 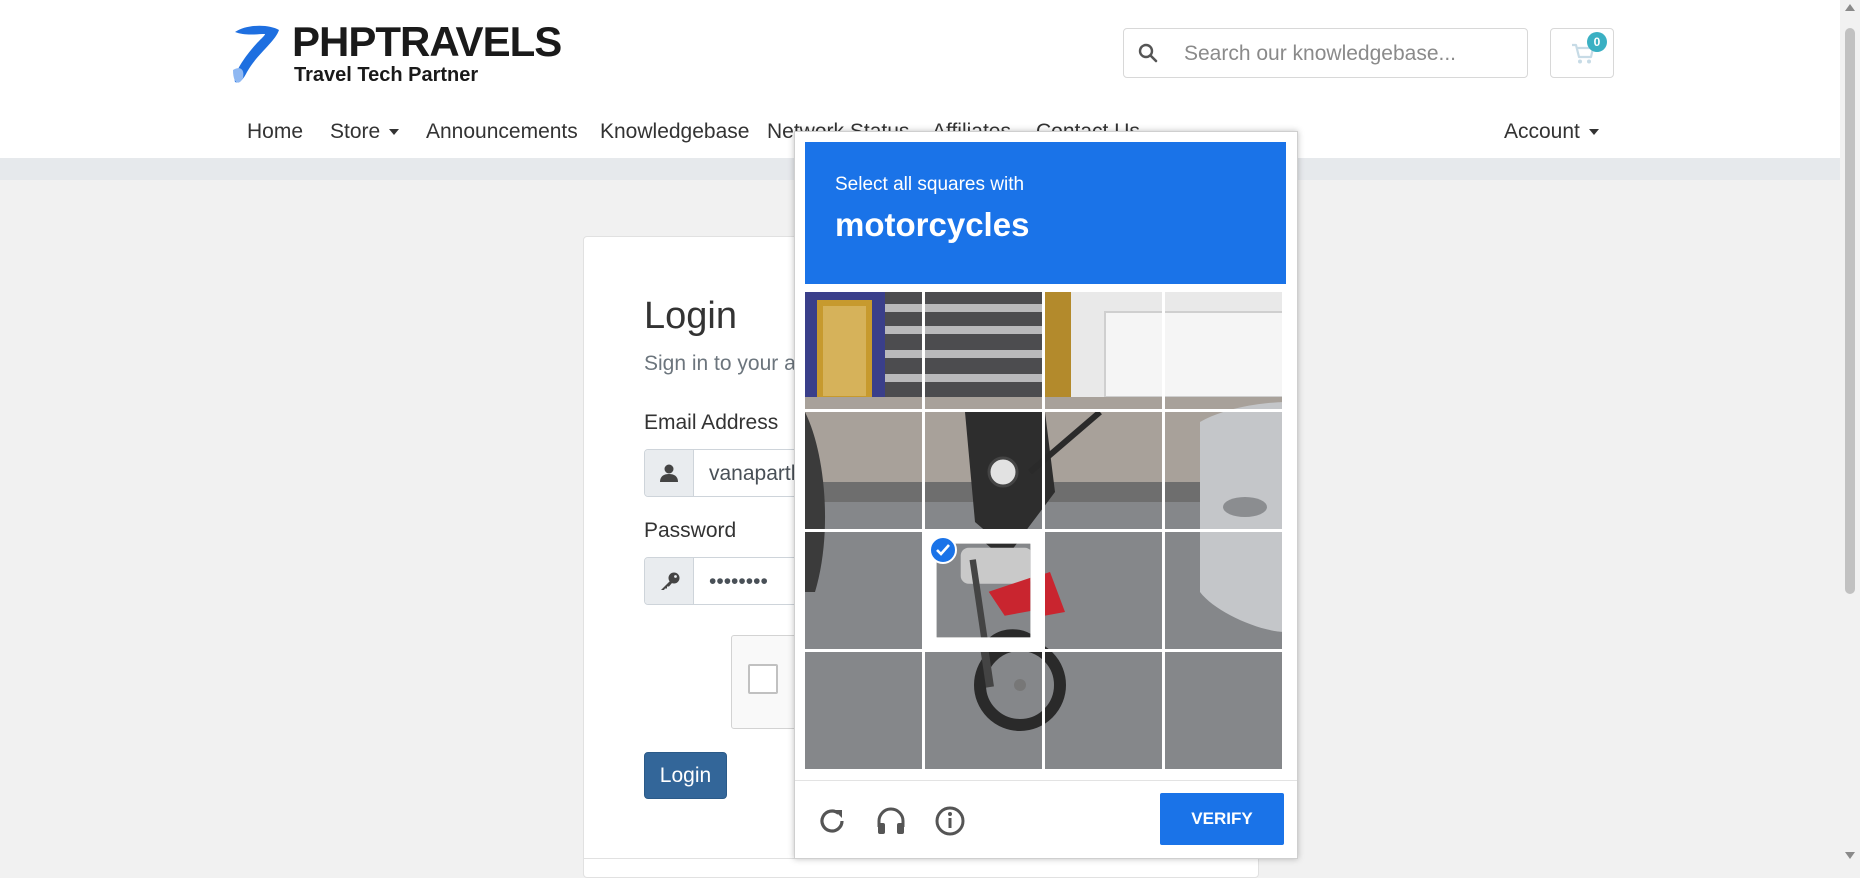 What do you see at coordinates (738, 581) in the screenshot?
I see `password-value: ••••••••` at bounding box center [738, 581].